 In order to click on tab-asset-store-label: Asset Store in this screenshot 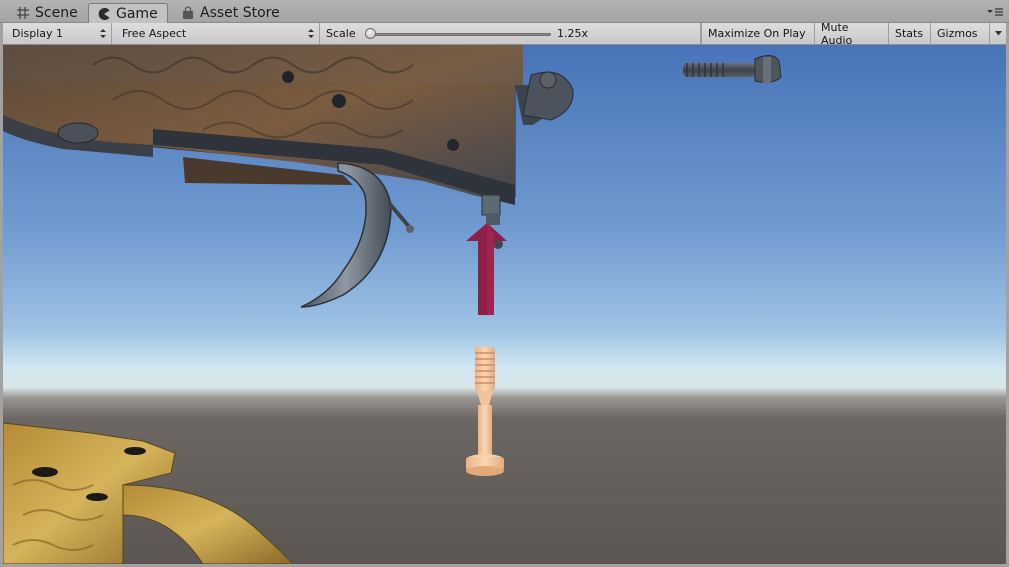, I will do `click(240, 13)`.